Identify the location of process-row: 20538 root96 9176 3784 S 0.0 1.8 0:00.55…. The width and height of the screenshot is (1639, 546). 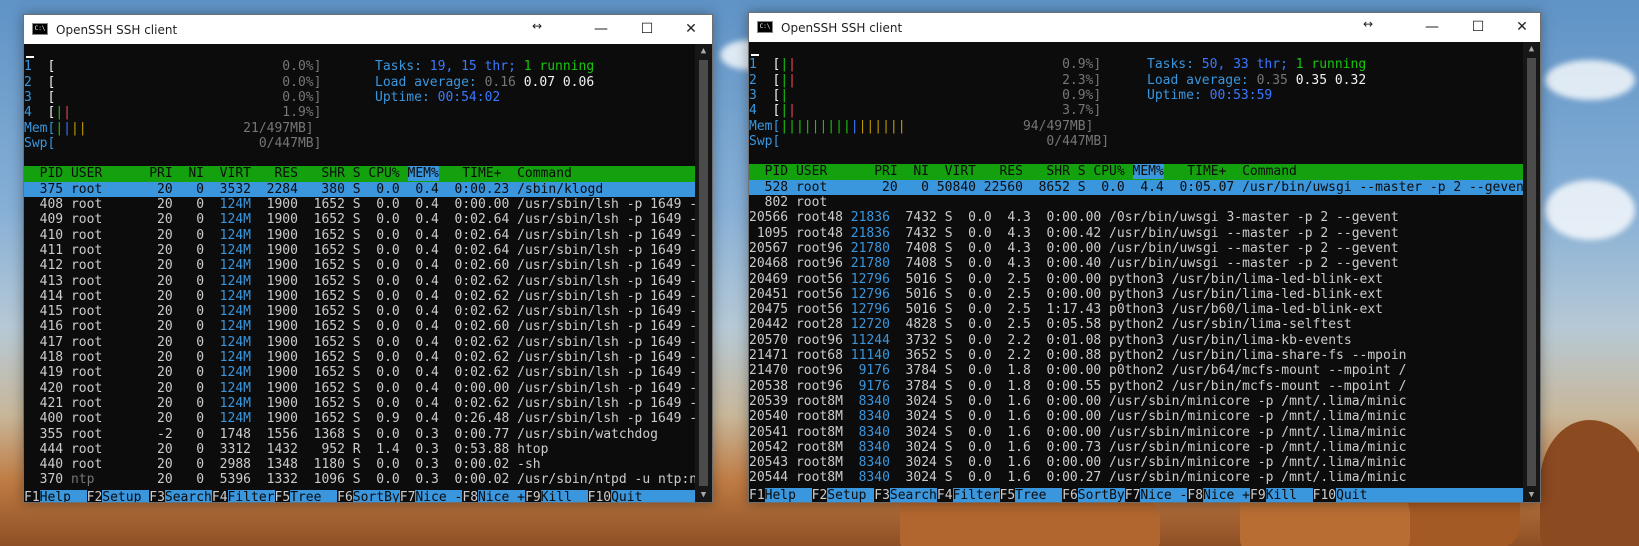
(1077, 386).